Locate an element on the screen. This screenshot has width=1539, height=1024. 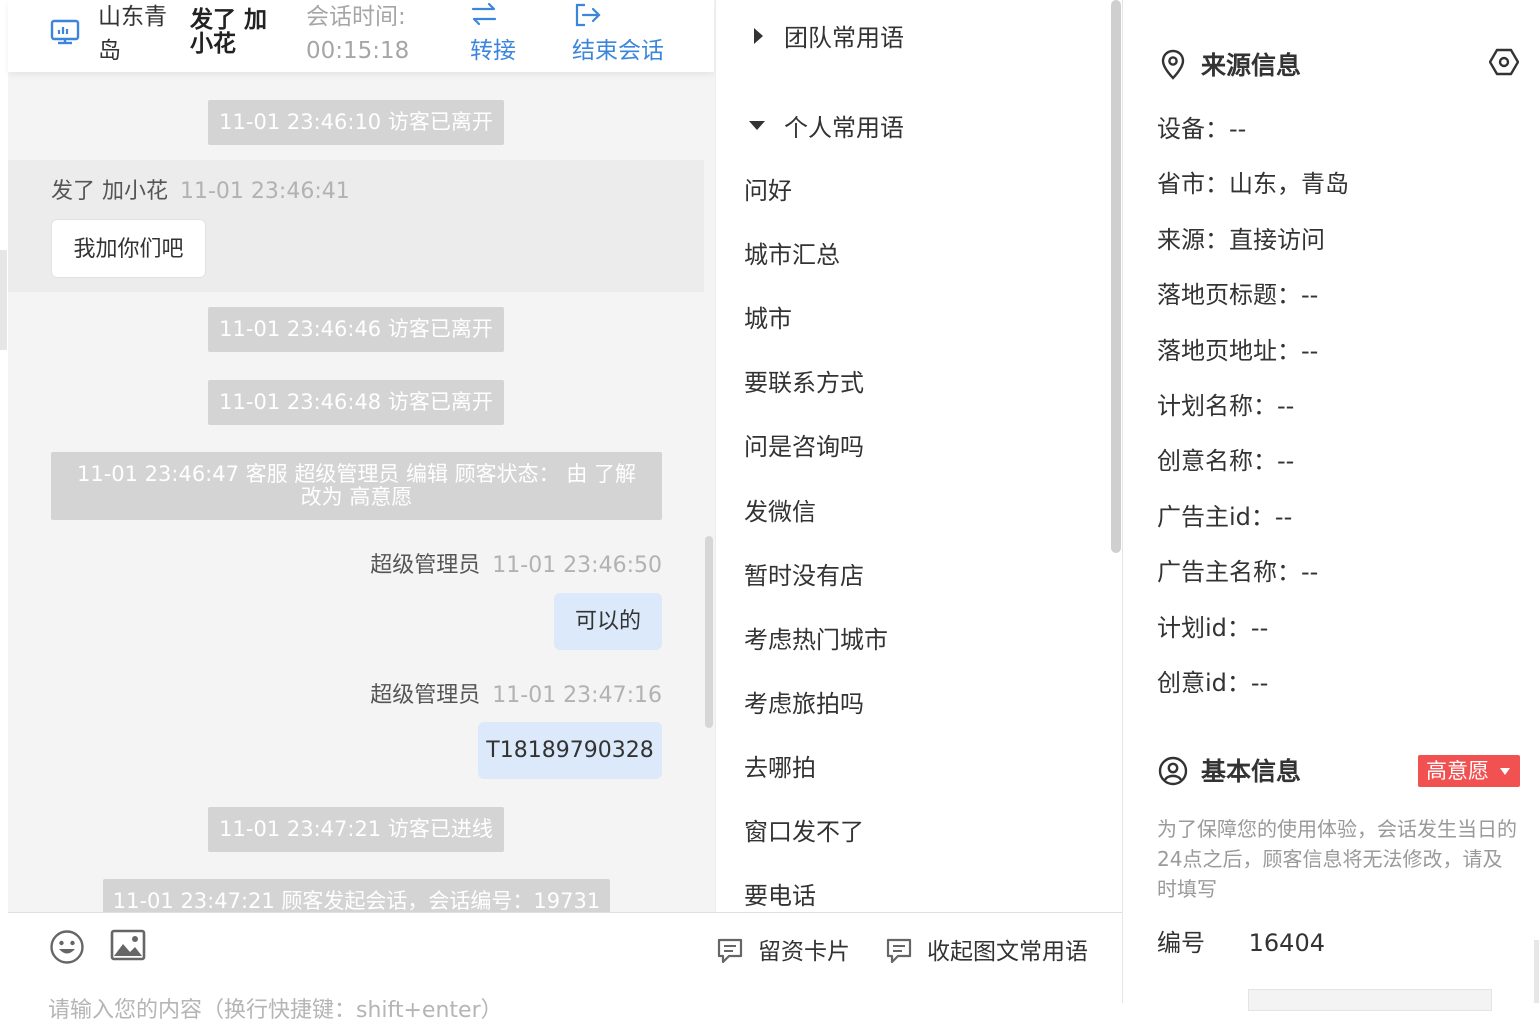
personal-phrases-toggle: 个人常用语 is located at coordinates (844, 128).